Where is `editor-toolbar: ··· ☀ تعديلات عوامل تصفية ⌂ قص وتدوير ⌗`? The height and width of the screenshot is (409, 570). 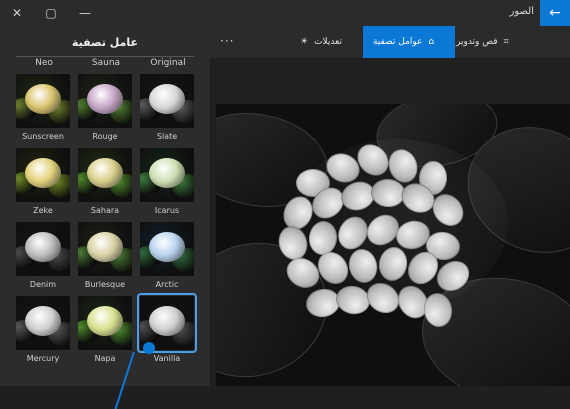 editor-toolbar: ··· ☀ تعديلات عوامل تصفية ⌂ قص وتدوير ⌗ is located at coordinates (390, 42).